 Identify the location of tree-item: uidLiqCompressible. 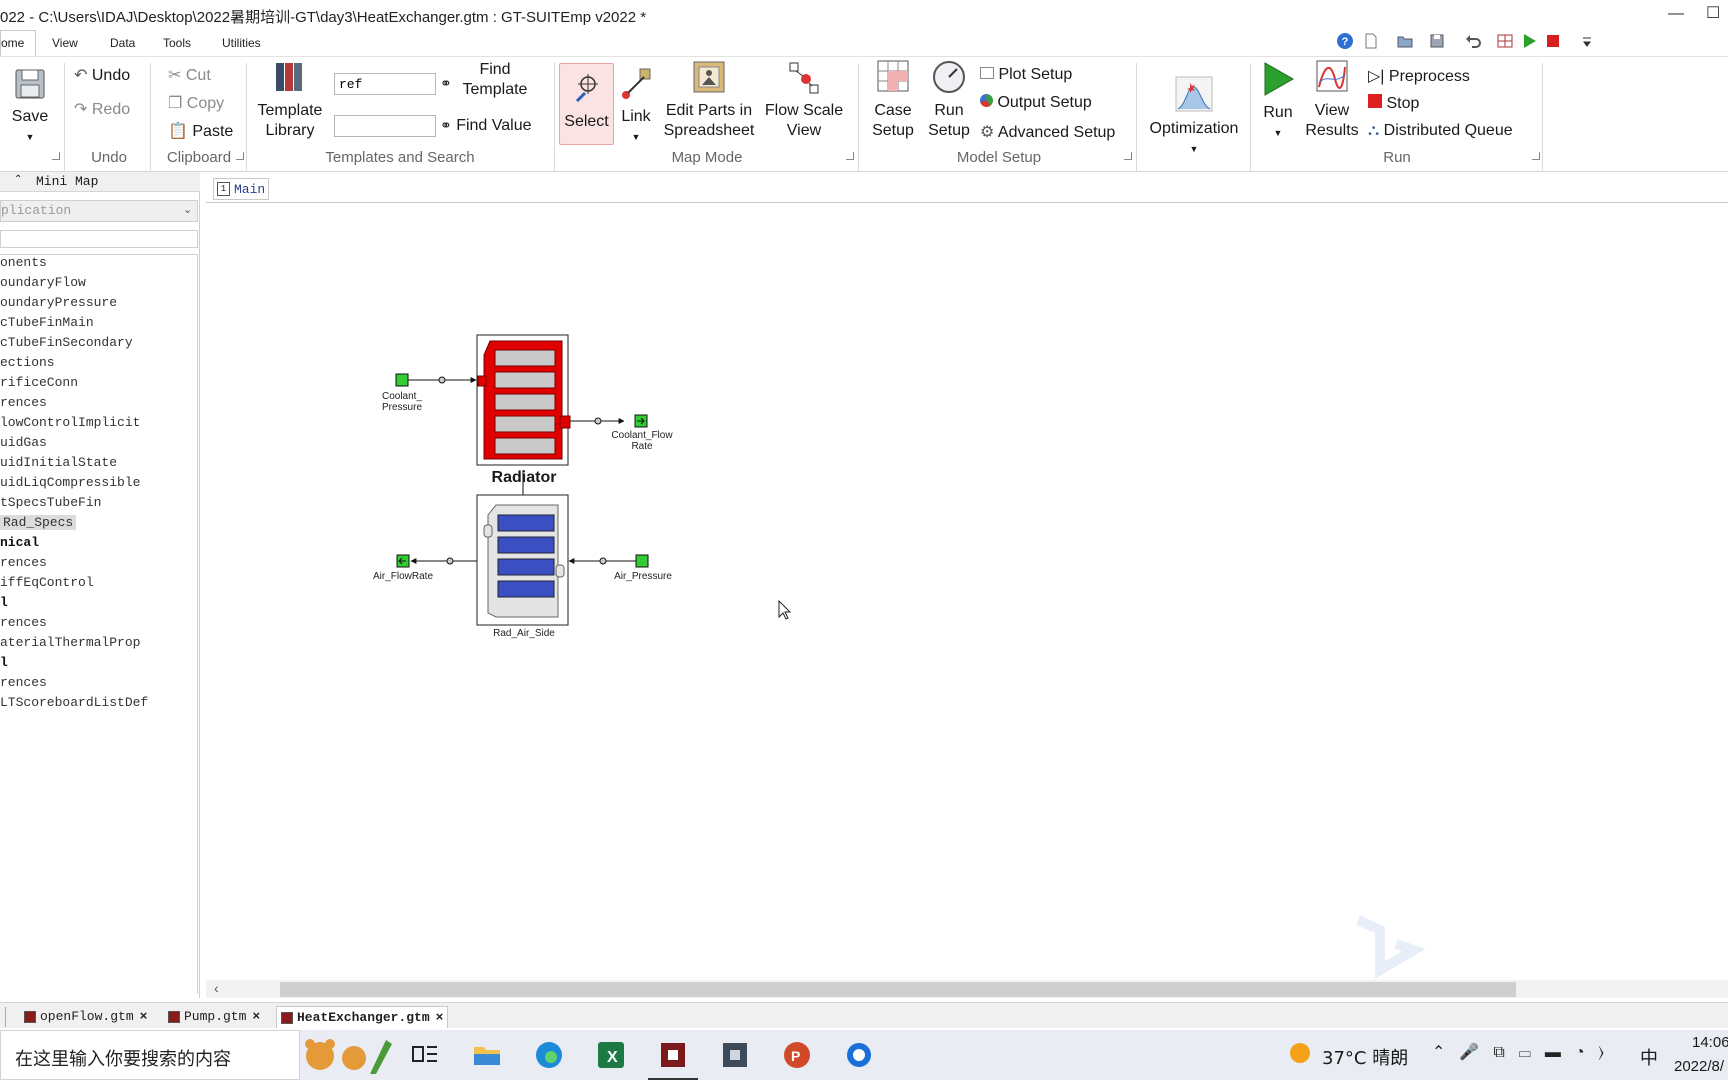
(70, 482).